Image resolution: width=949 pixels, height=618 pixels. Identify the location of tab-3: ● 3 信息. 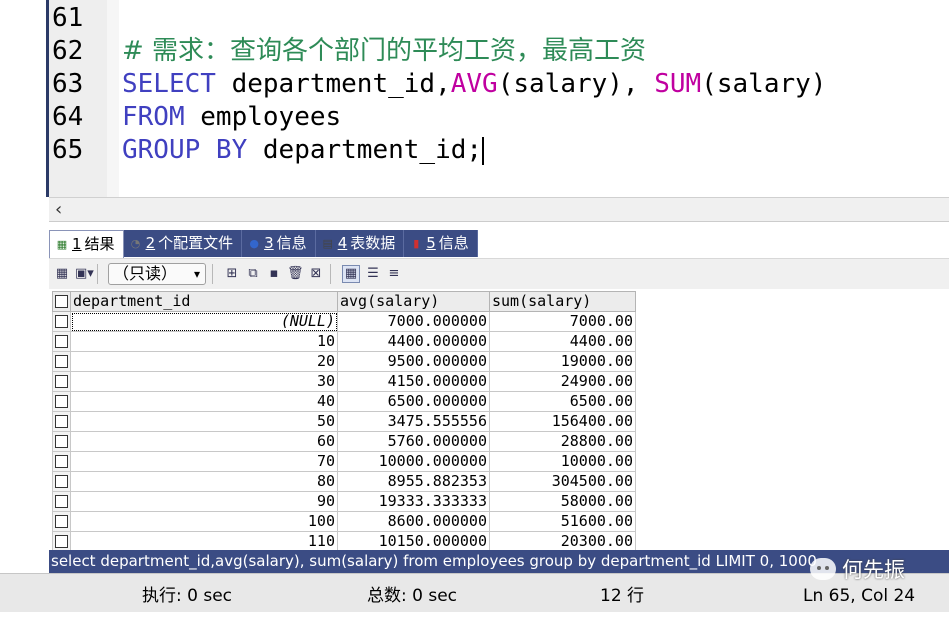
(279, 243).